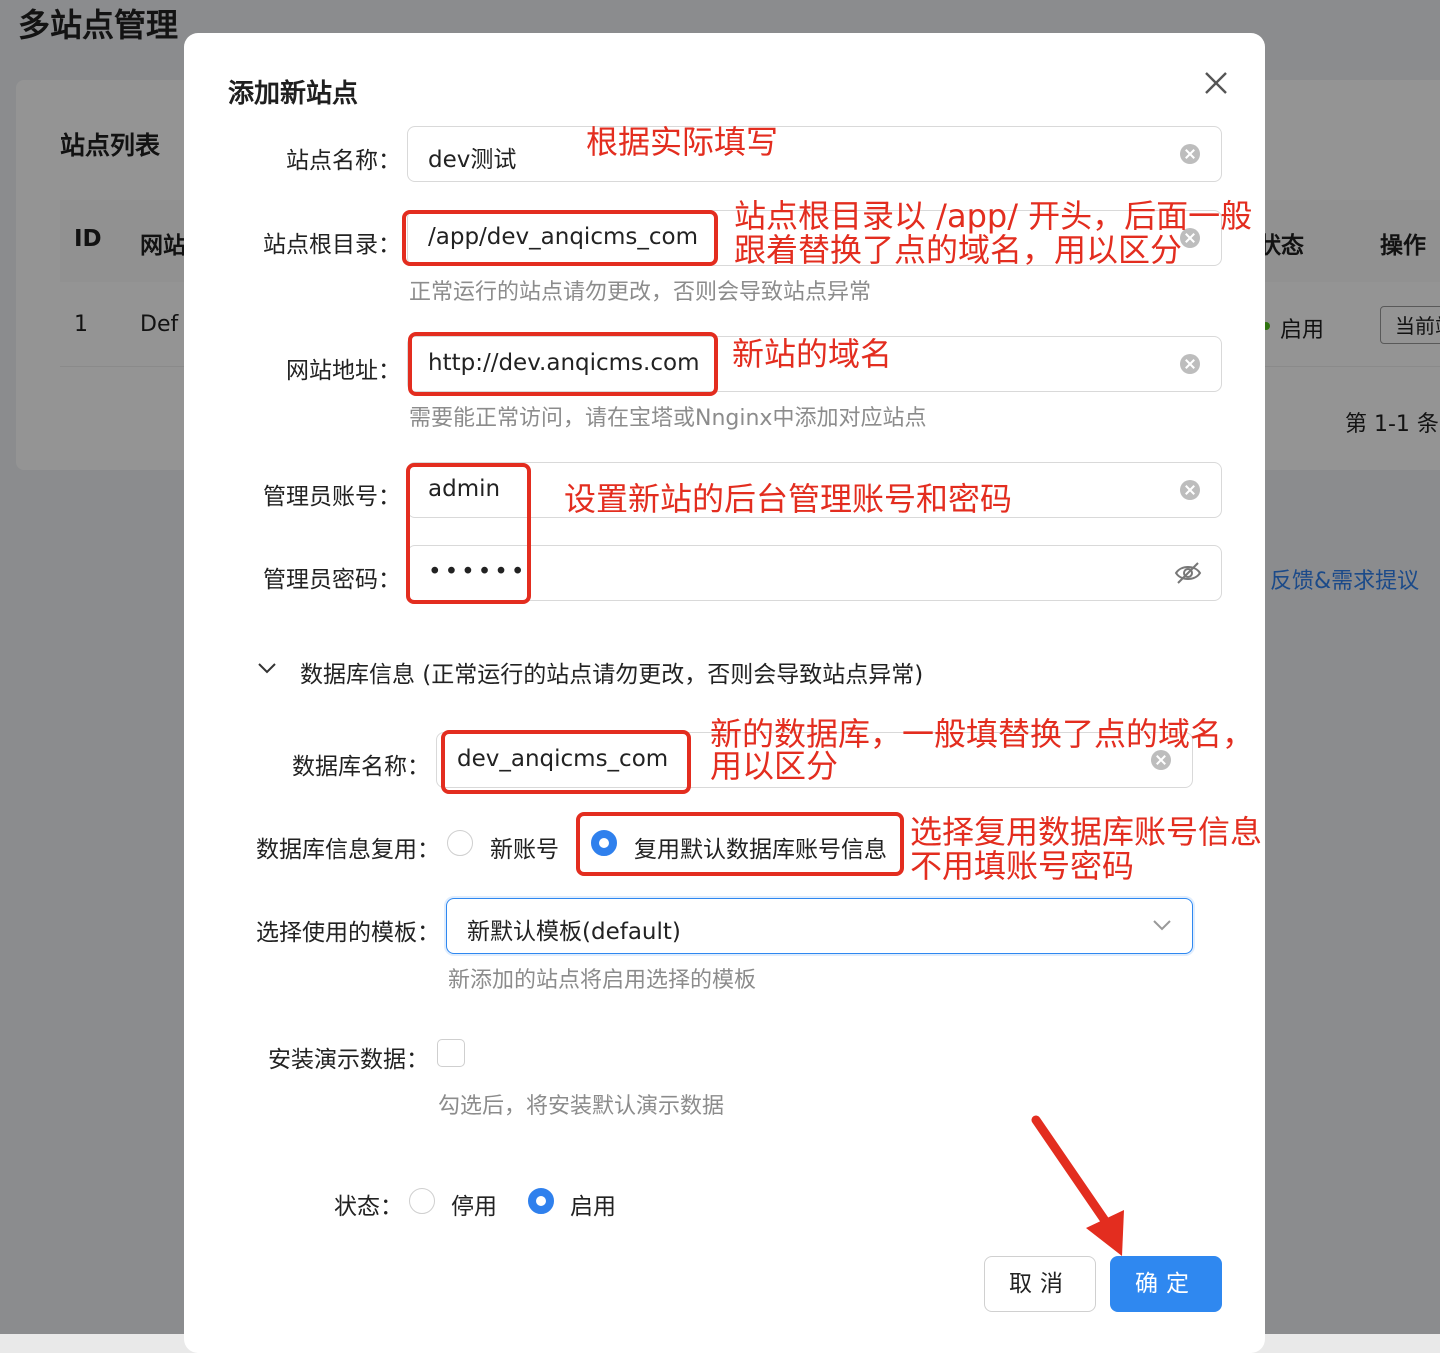 The width and height of the screenshot is (1440, 1353). I want to click on close-icon, so click(1216, 83).